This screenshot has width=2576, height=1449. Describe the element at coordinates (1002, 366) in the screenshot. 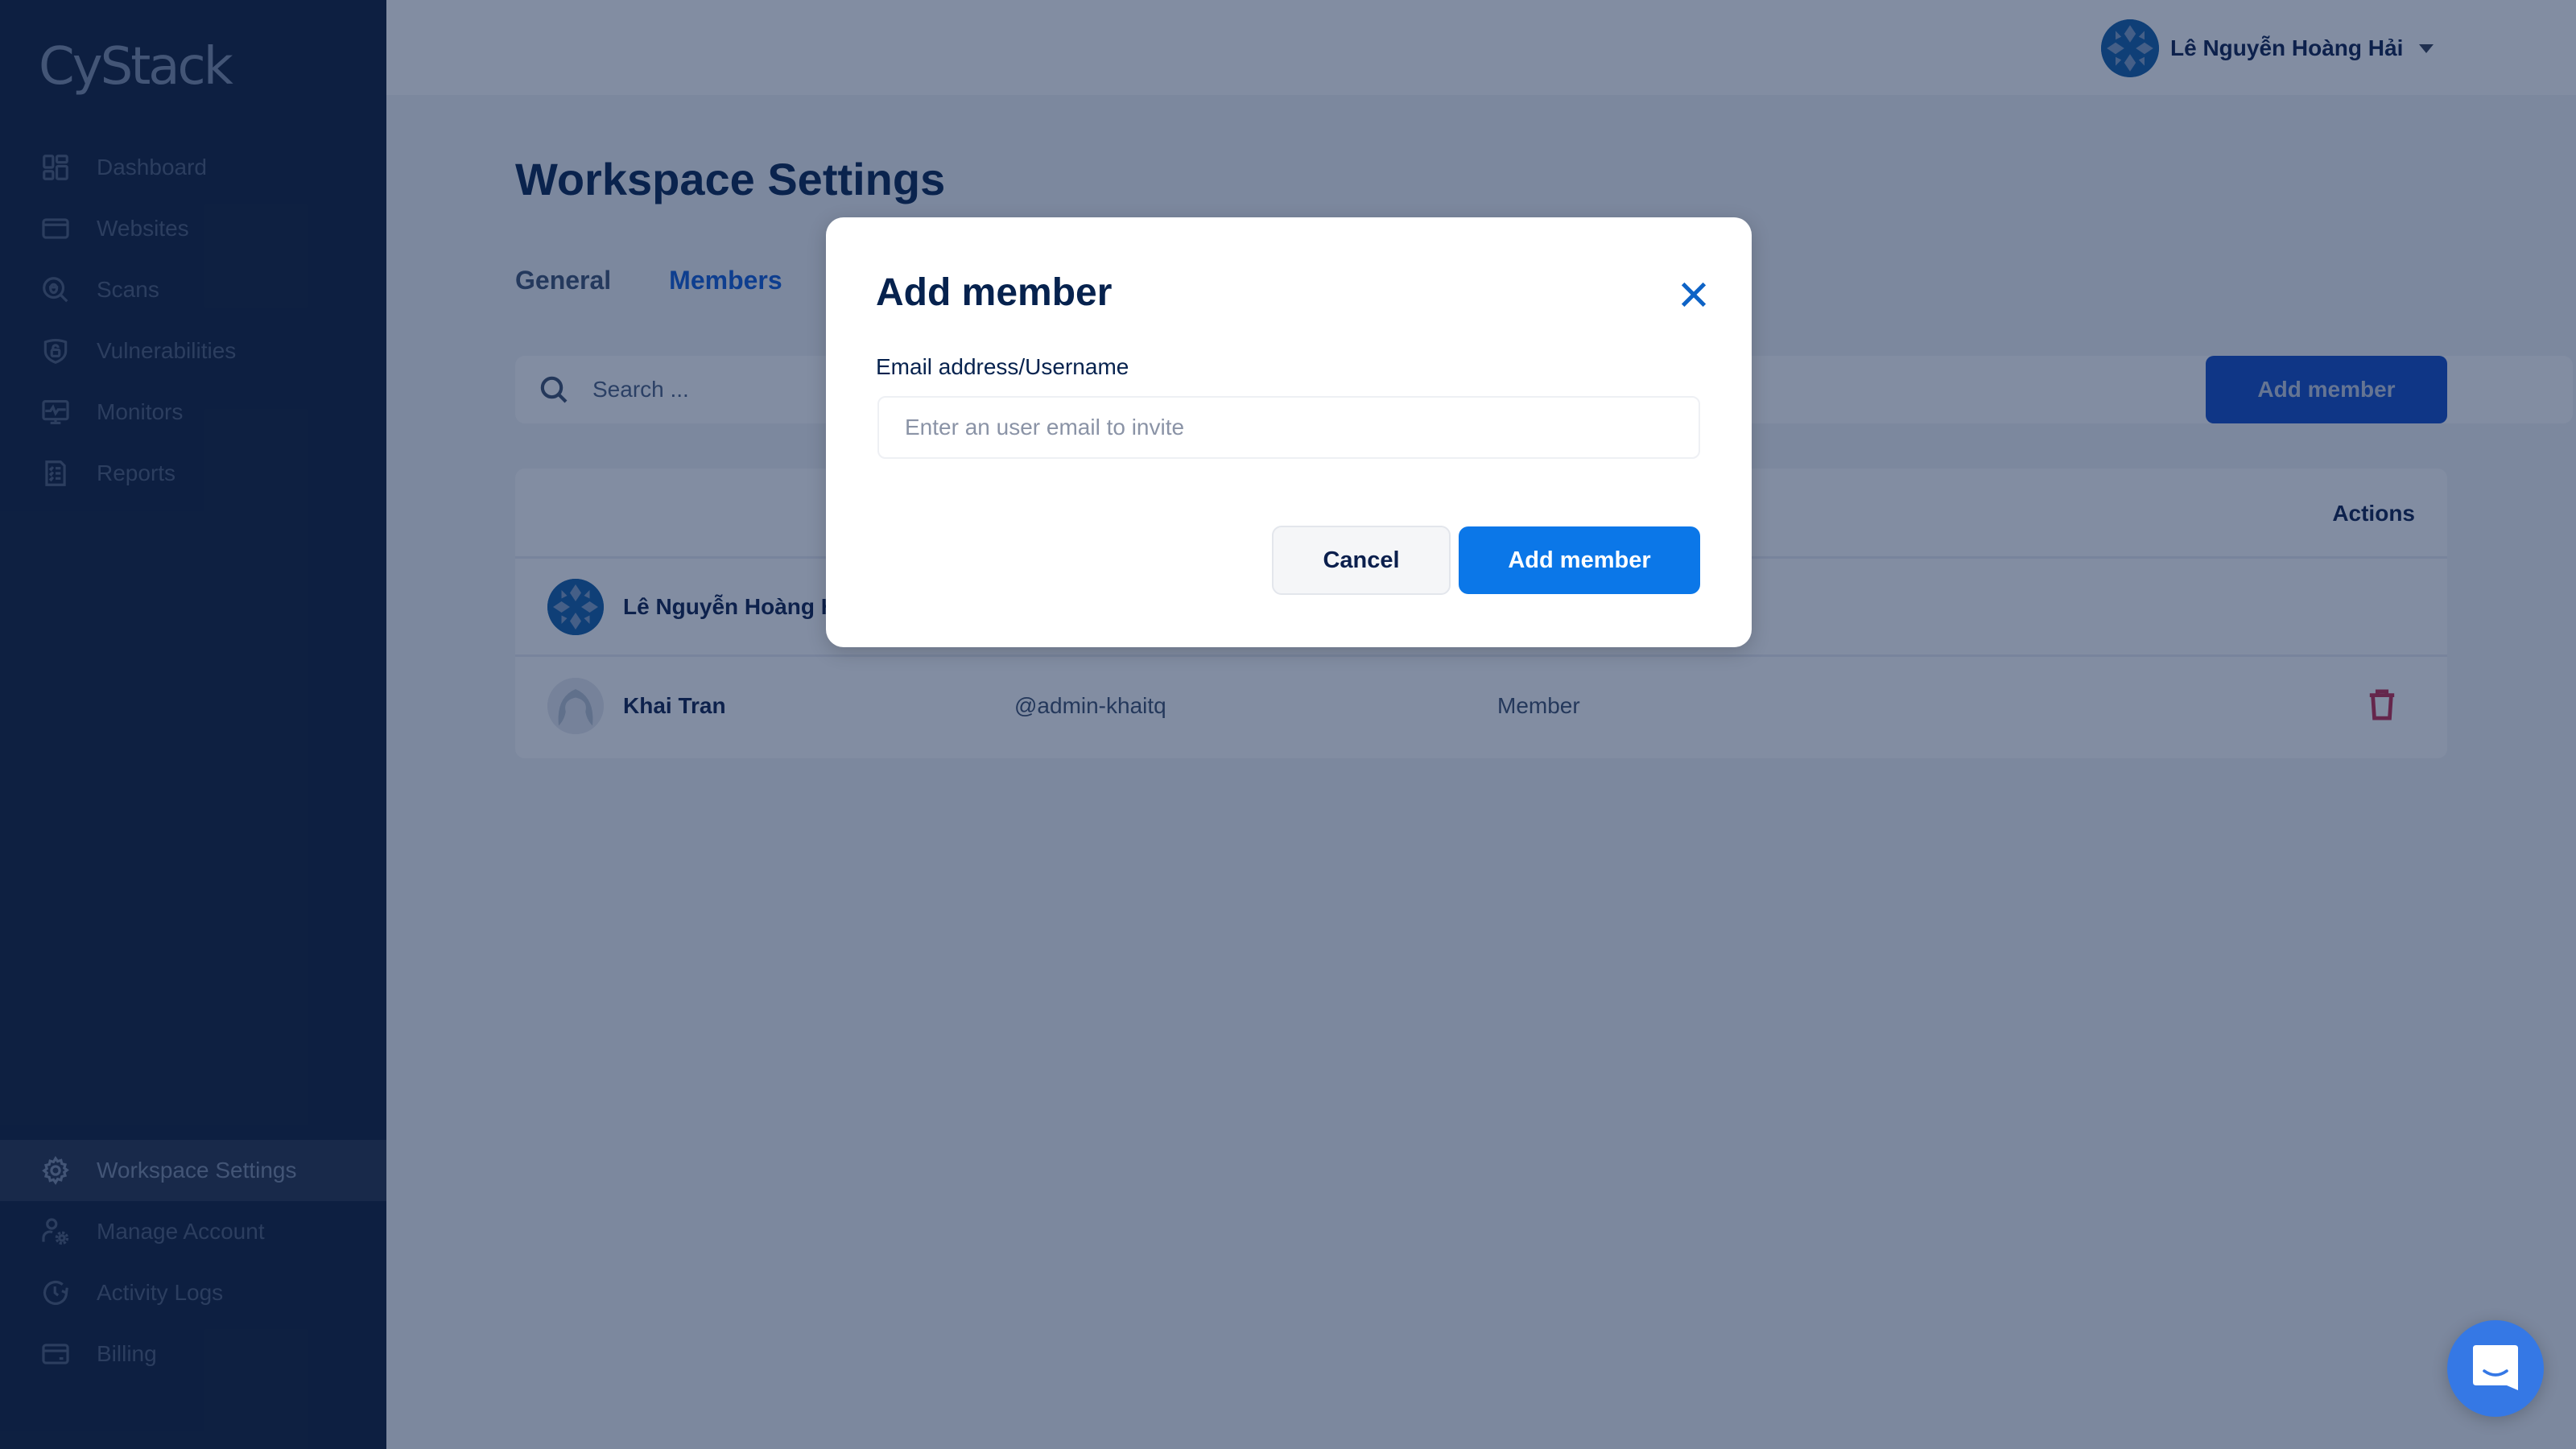

I see `email-field-label: Email address/Username` at that location.